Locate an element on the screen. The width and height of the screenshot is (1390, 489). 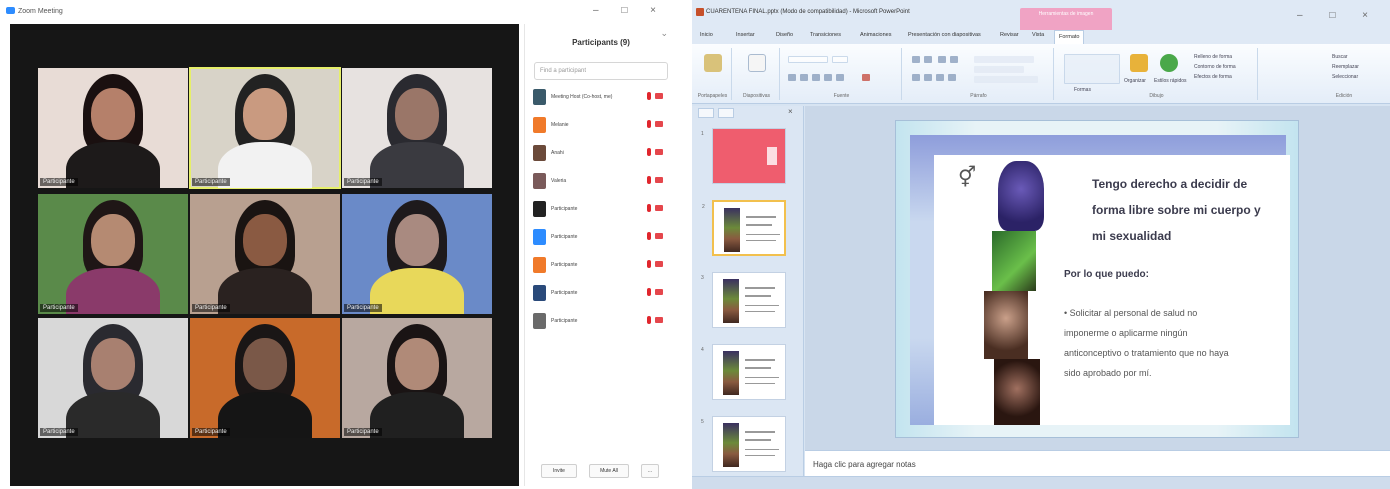
replace-button: Reemplazar is located at coordinates (1345, 67).